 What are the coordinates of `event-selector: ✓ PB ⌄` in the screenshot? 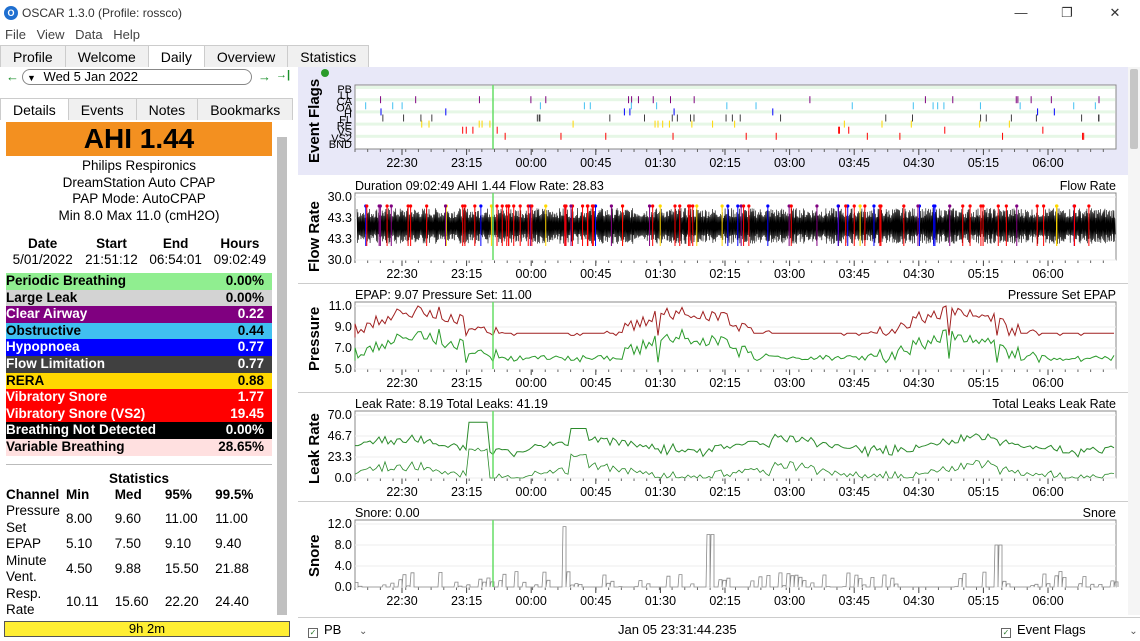 It's located at (337, 630).